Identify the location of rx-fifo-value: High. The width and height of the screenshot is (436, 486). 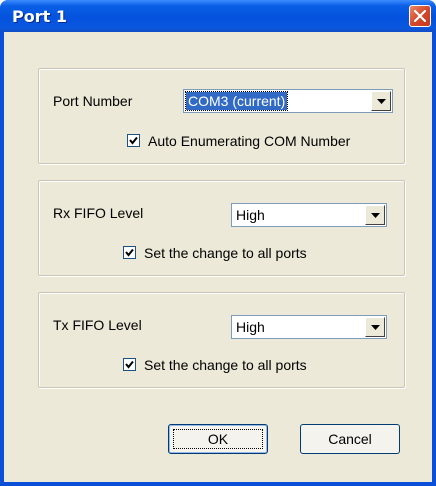
(250, 215).